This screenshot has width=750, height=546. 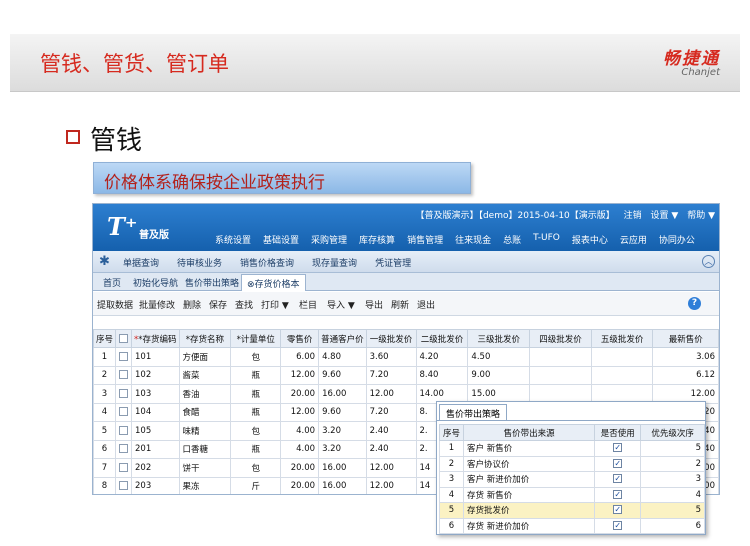 I want to click on quick-link: 待审核业务, so click(x=199, y=262).